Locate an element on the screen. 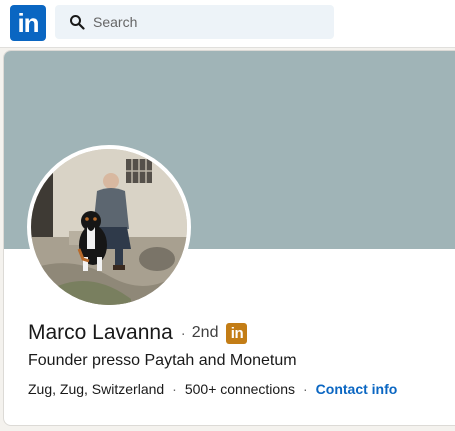 The height and width of the screenshot is (431, 455). profile-name-row: Marco Lavanna · 2nd in is located at coordinates (138, 333).